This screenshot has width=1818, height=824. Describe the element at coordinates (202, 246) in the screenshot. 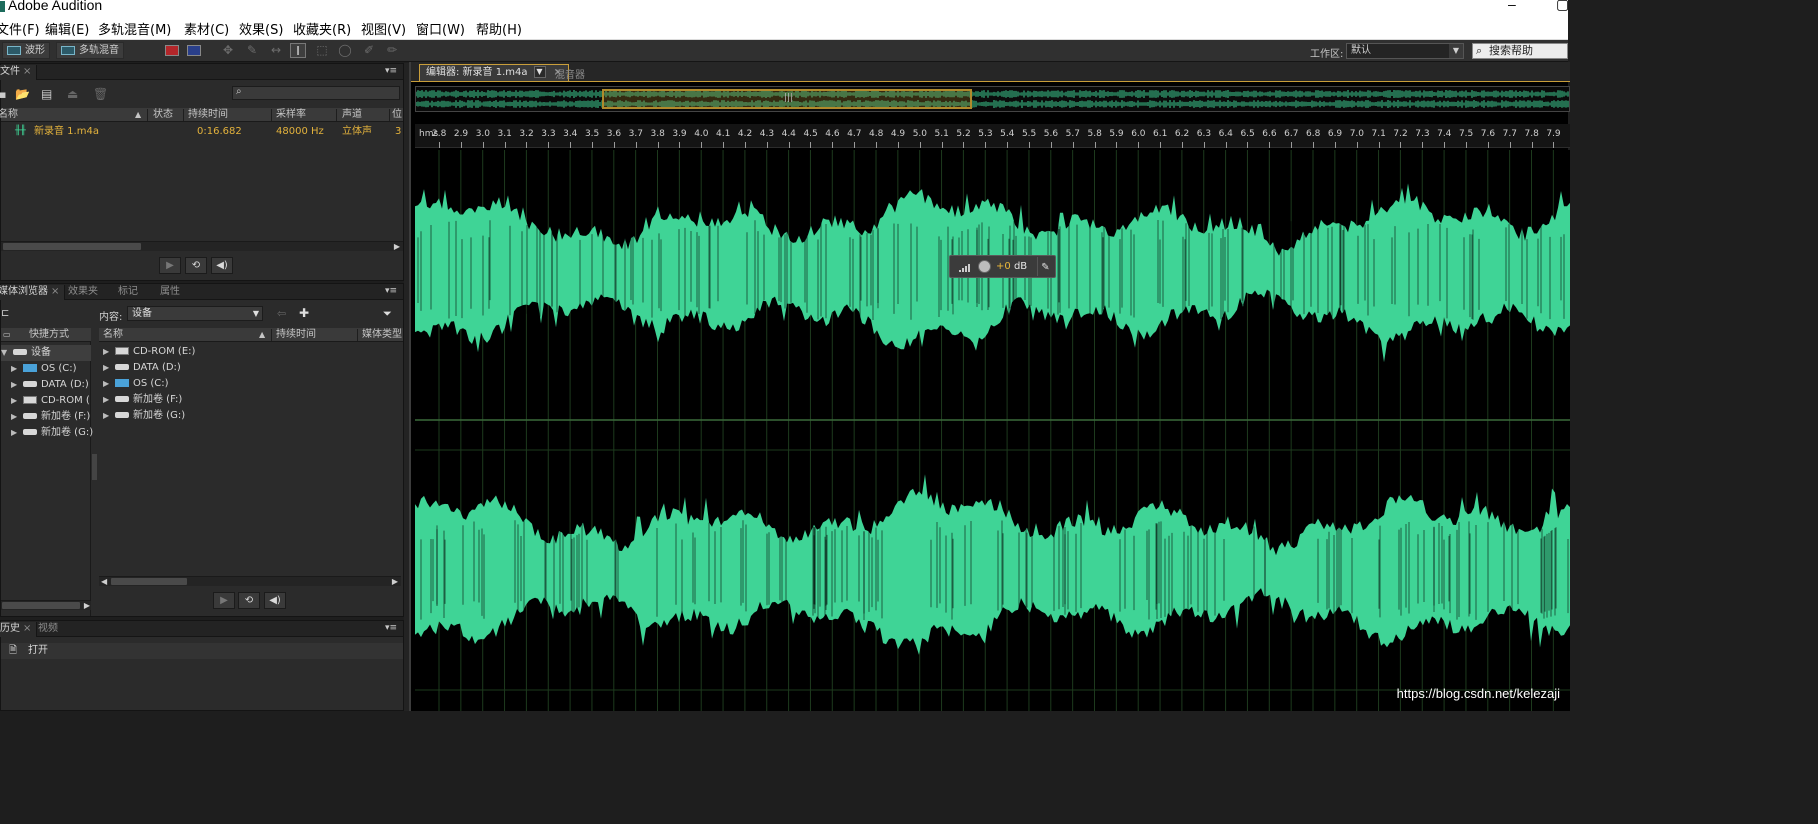

I see `files-scrollbar: ▶` at that location.